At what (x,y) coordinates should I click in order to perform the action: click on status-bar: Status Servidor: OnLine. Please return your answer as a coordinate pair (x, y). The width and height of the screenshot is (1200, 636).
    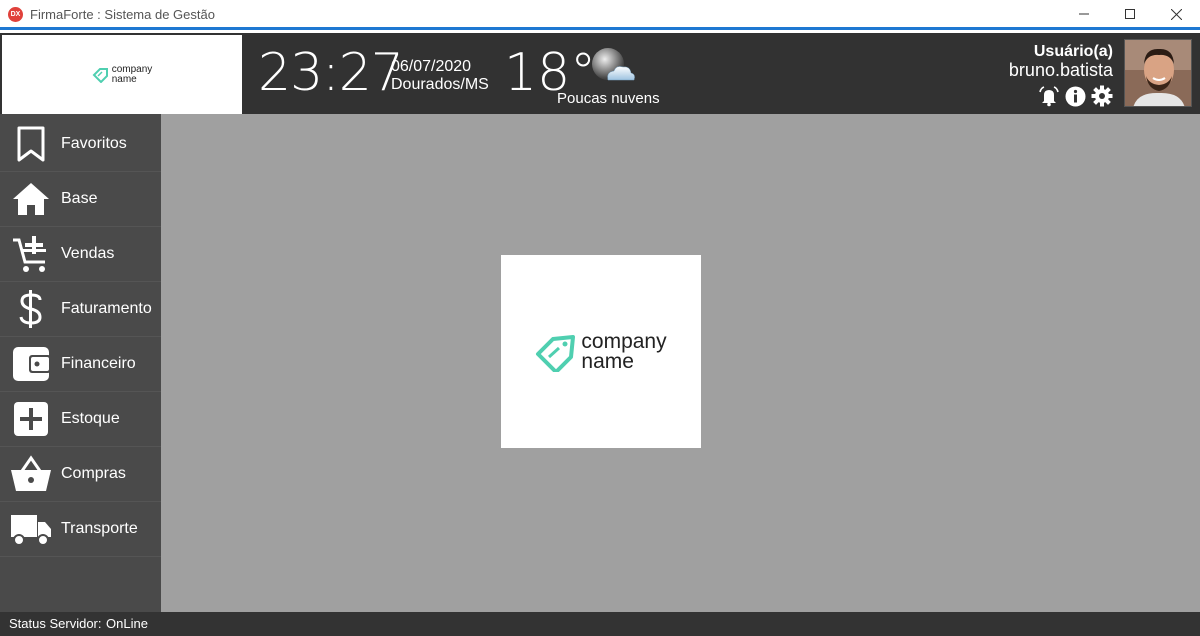
    Looking at the image, I should click on (600, 624).